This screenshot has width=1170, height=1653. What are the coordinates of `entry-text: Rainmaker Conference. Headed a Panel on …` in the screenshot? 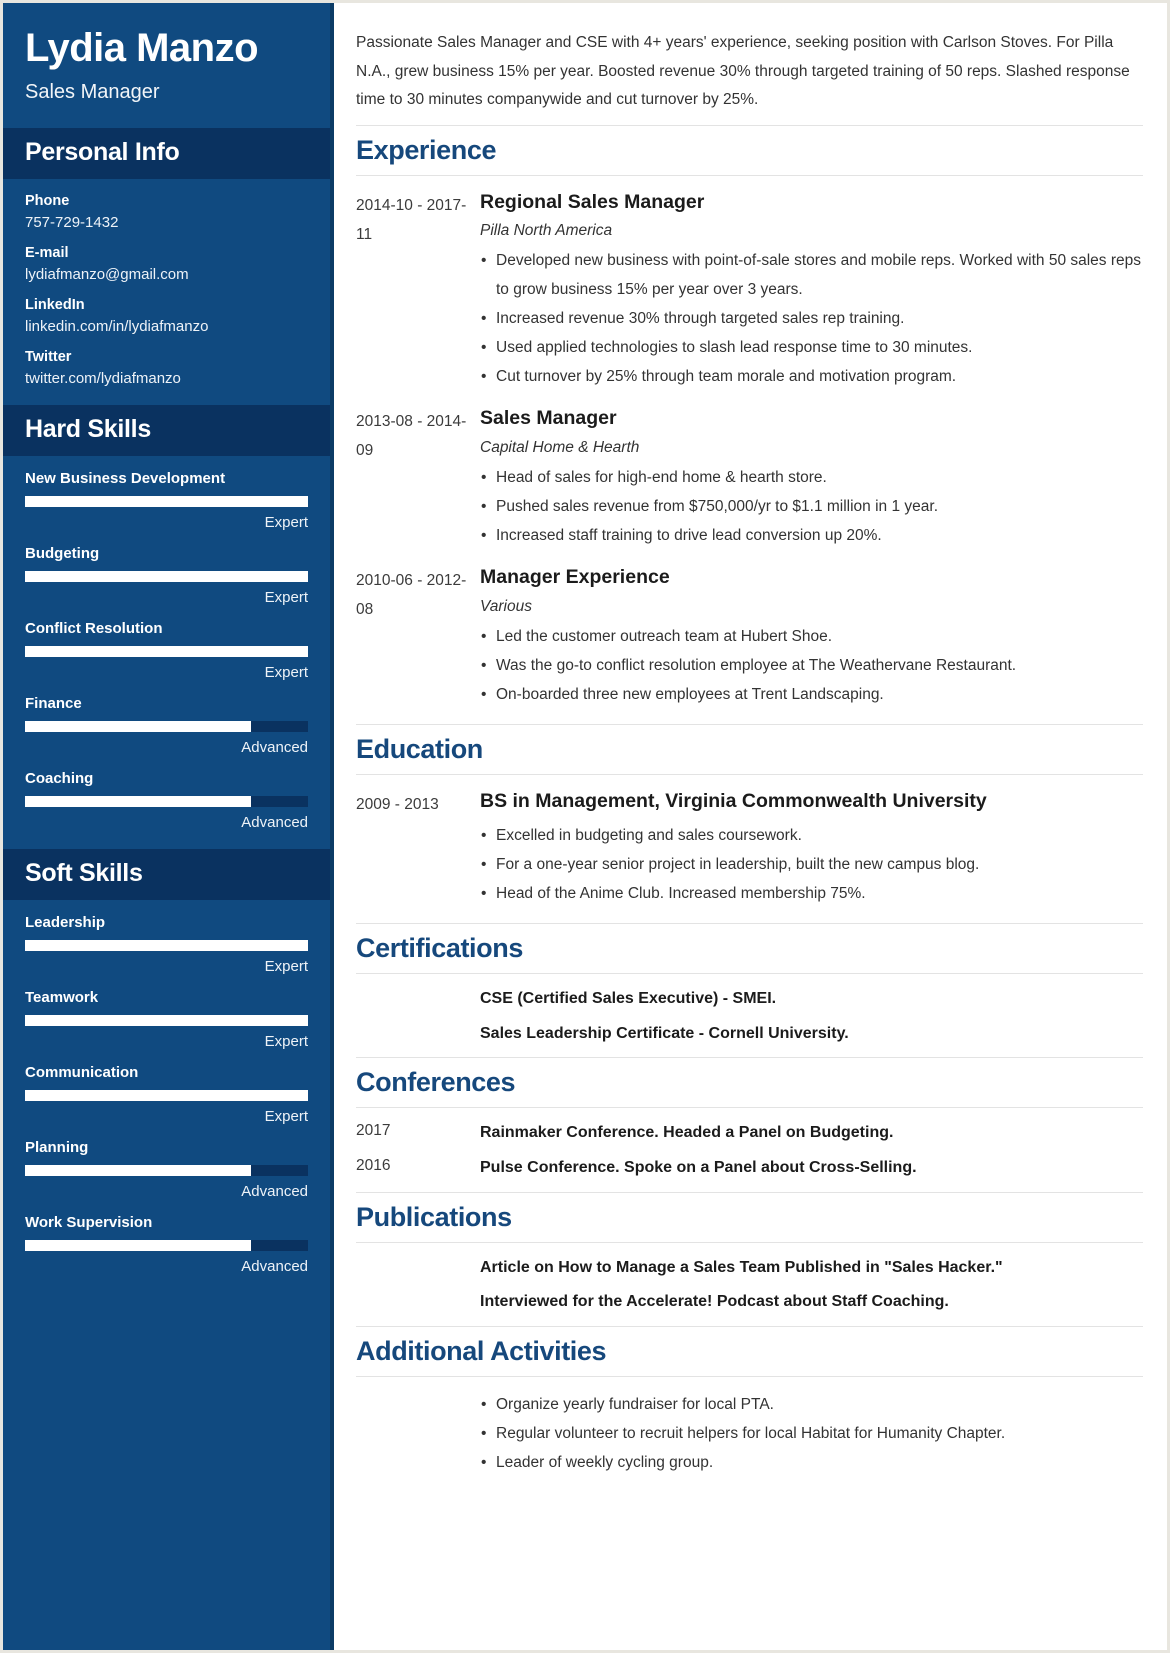 It's located at (687, 1133).